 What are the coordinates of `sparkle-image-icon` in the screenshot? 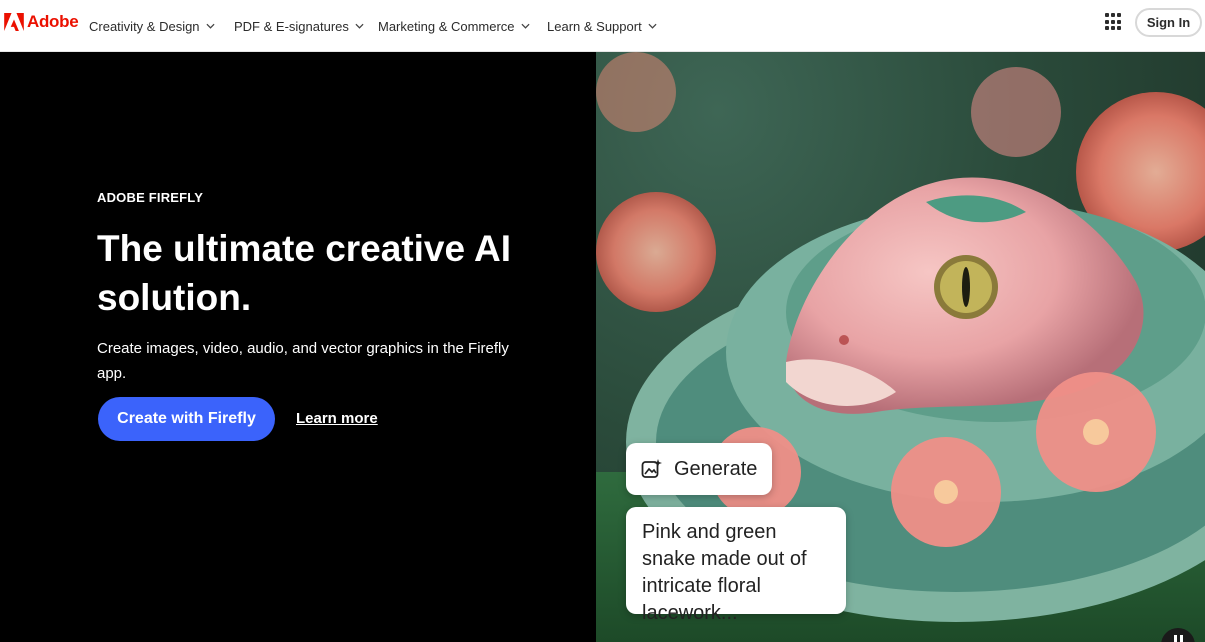 It's located at (651, 468).